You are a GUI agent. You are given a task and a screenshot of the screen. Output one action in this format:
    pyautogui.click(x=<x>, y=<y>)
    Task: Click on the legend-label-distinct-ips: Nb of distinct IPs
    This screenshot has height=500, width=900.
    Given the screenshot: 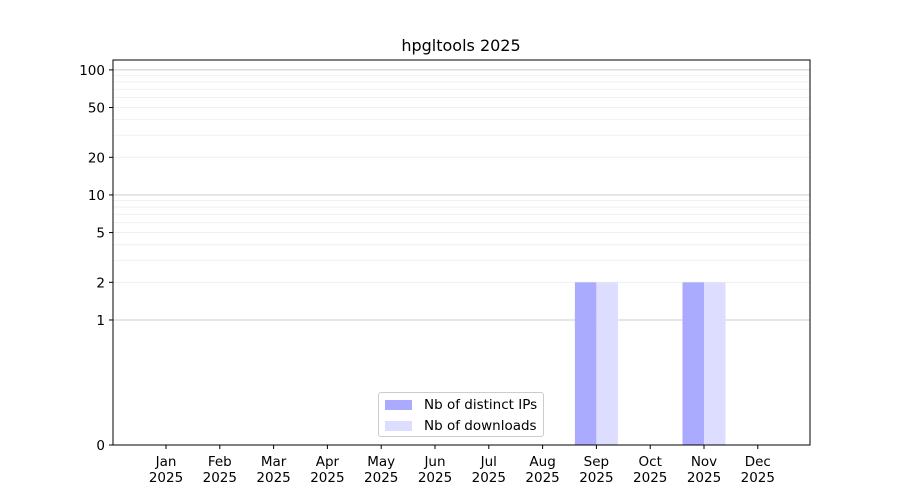 What is the action you would take?
    pyautogui.click(x=481, y=405)
    